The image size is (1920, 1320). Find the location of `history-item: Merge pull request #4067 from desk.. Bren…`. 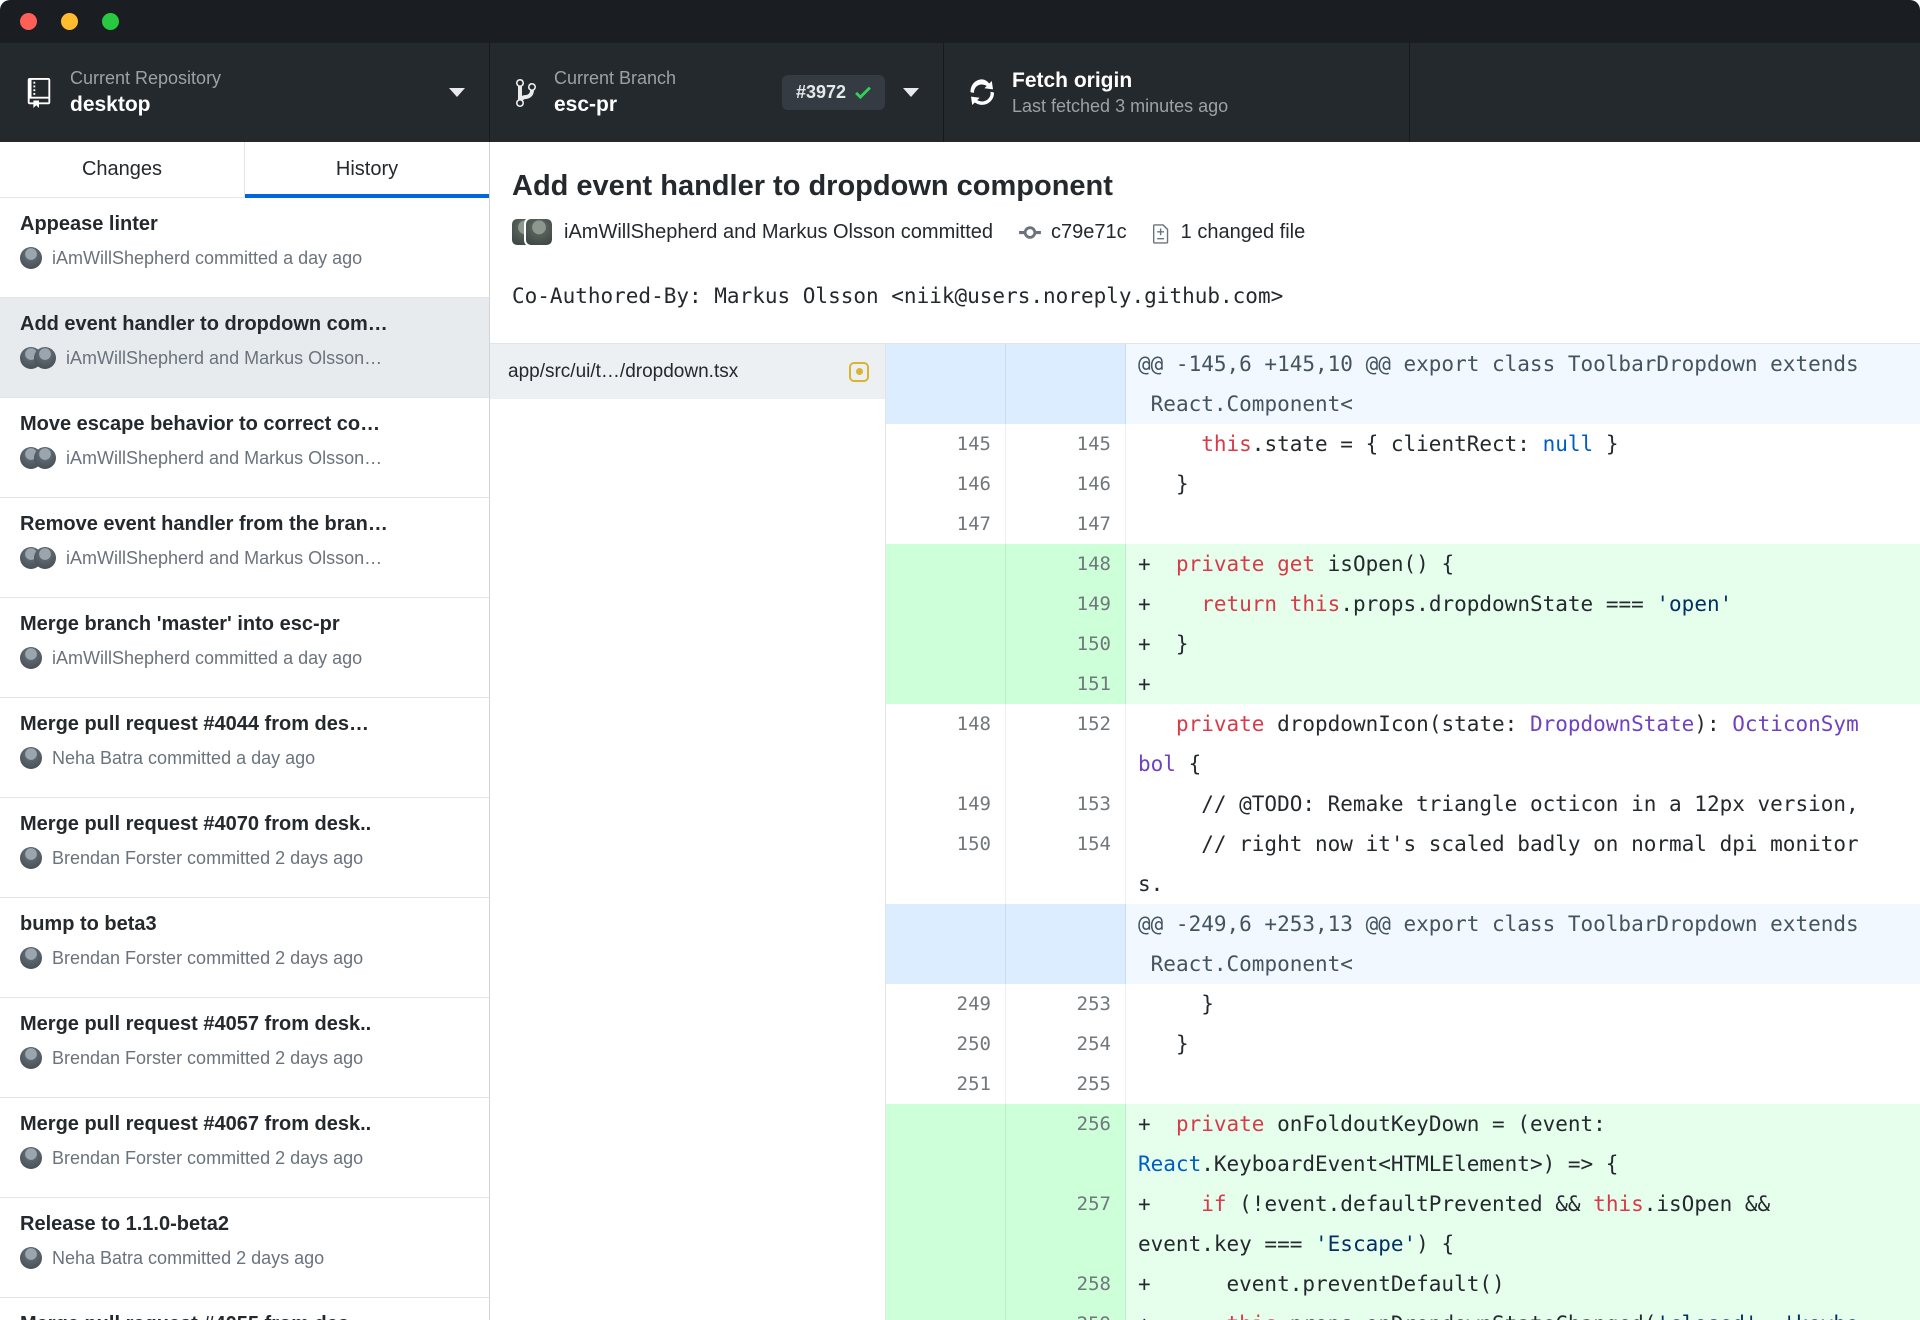

history-item: Merge pull request #4067 from desk.. Bren… is located at coordinates (244, 1148).